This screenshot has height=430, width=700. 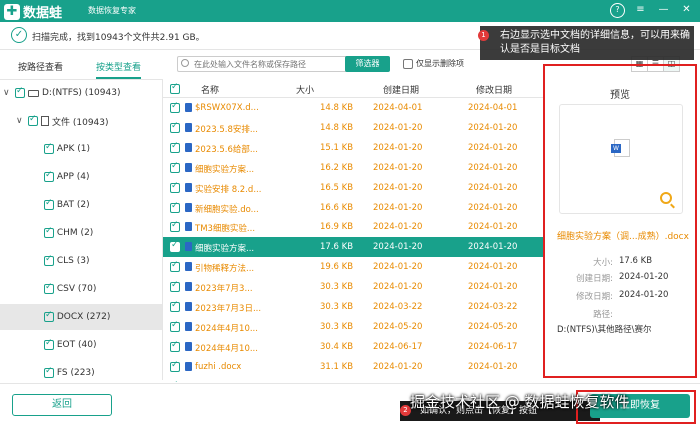 What do you see at coordinates (623, 237) in the screenshot?
I see `preview-file-name: 细胞实验方案（调...成熟）.docx` at bounding box center [623, 237].